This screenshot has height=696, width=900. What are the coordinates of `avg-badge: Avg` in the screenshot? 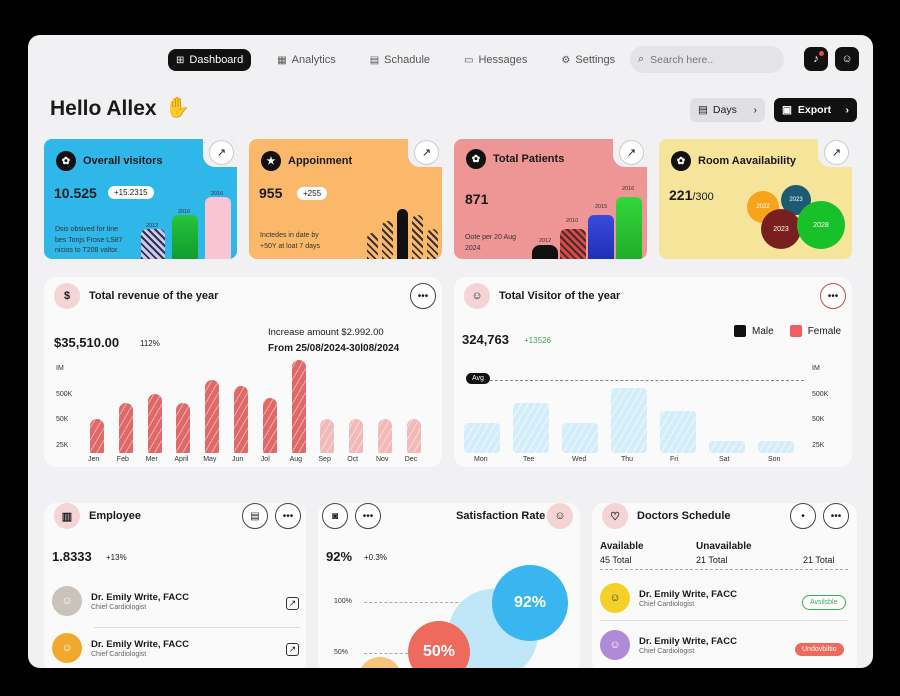 It's located at (478, 378).